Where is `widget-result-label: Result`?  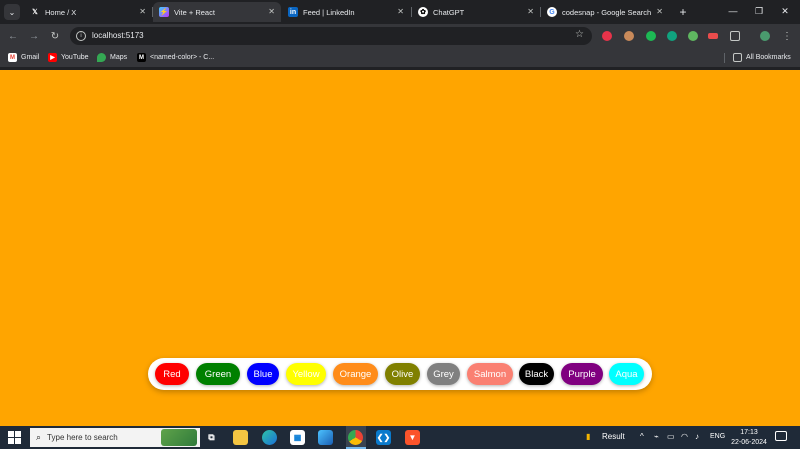 widget-result-label: Result is located at coordinates (613, 436).